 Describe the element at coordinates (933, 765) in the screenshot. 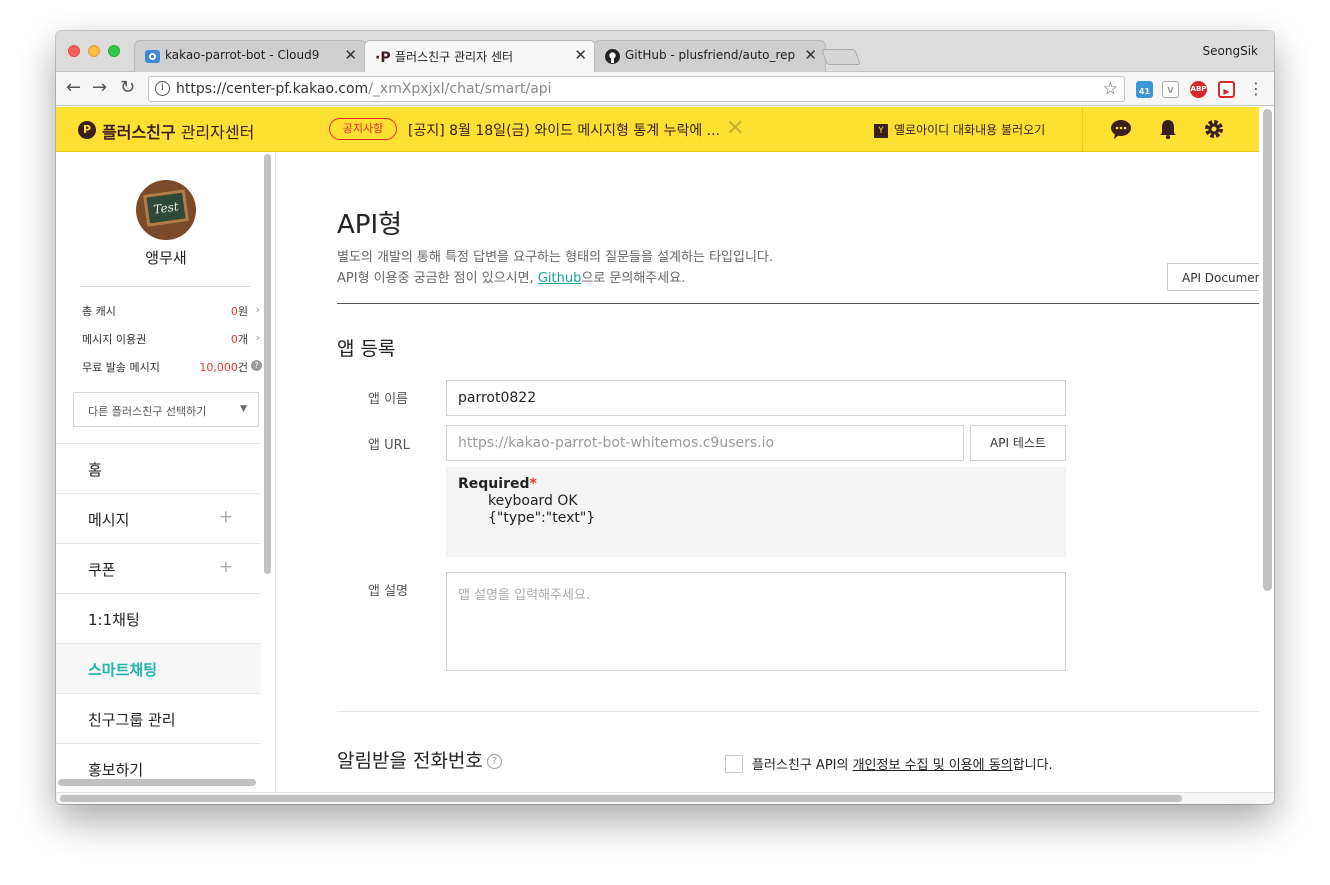

I see `privacy-policy-link: 개인정보 수집 및 이용에 동의` at that location.